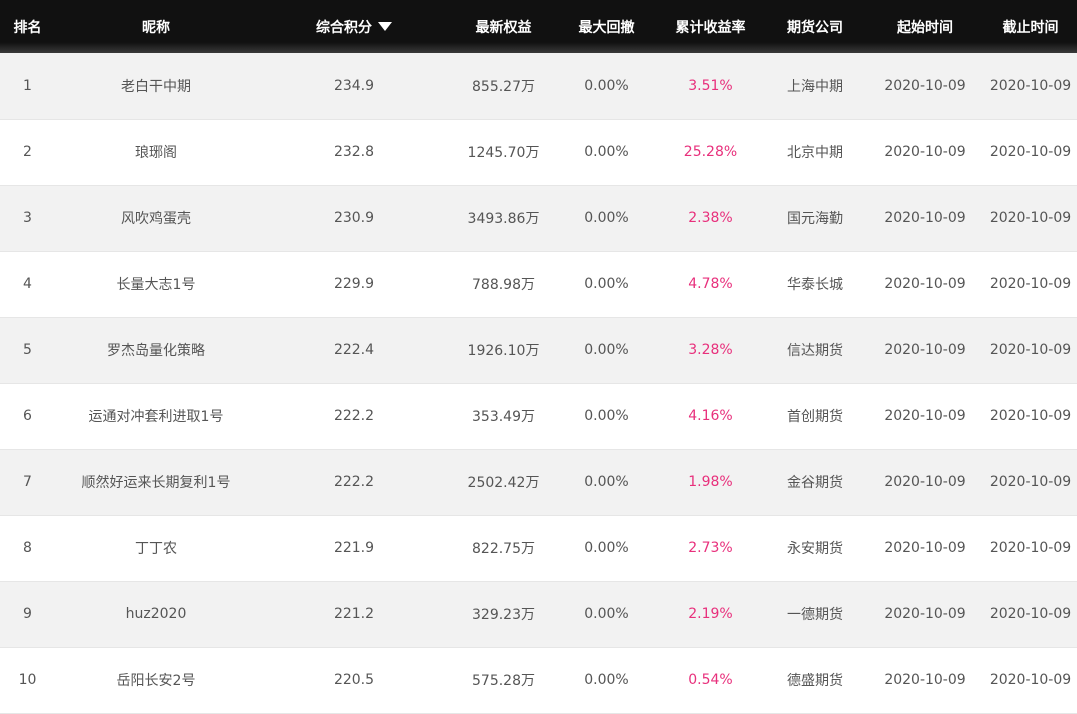  Describe the element at coordinates (606, 26) in the screenshot. I see `header-drawdown: 最大回撤` at that location.